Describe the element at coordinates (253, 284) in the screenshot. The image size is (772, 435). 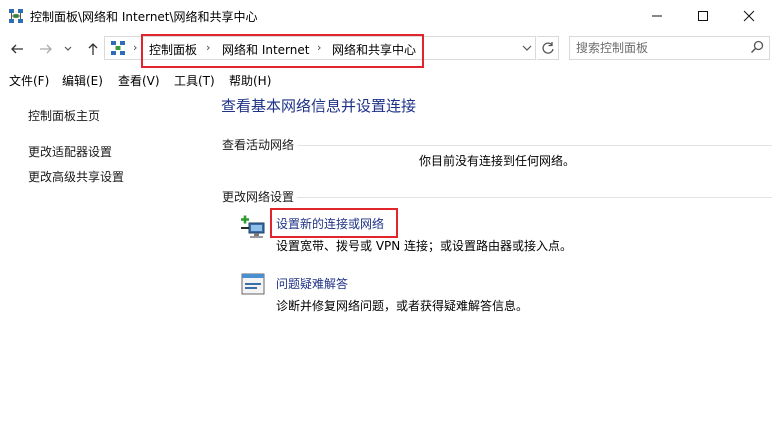
I see `troubleshoot-icon` at that location.